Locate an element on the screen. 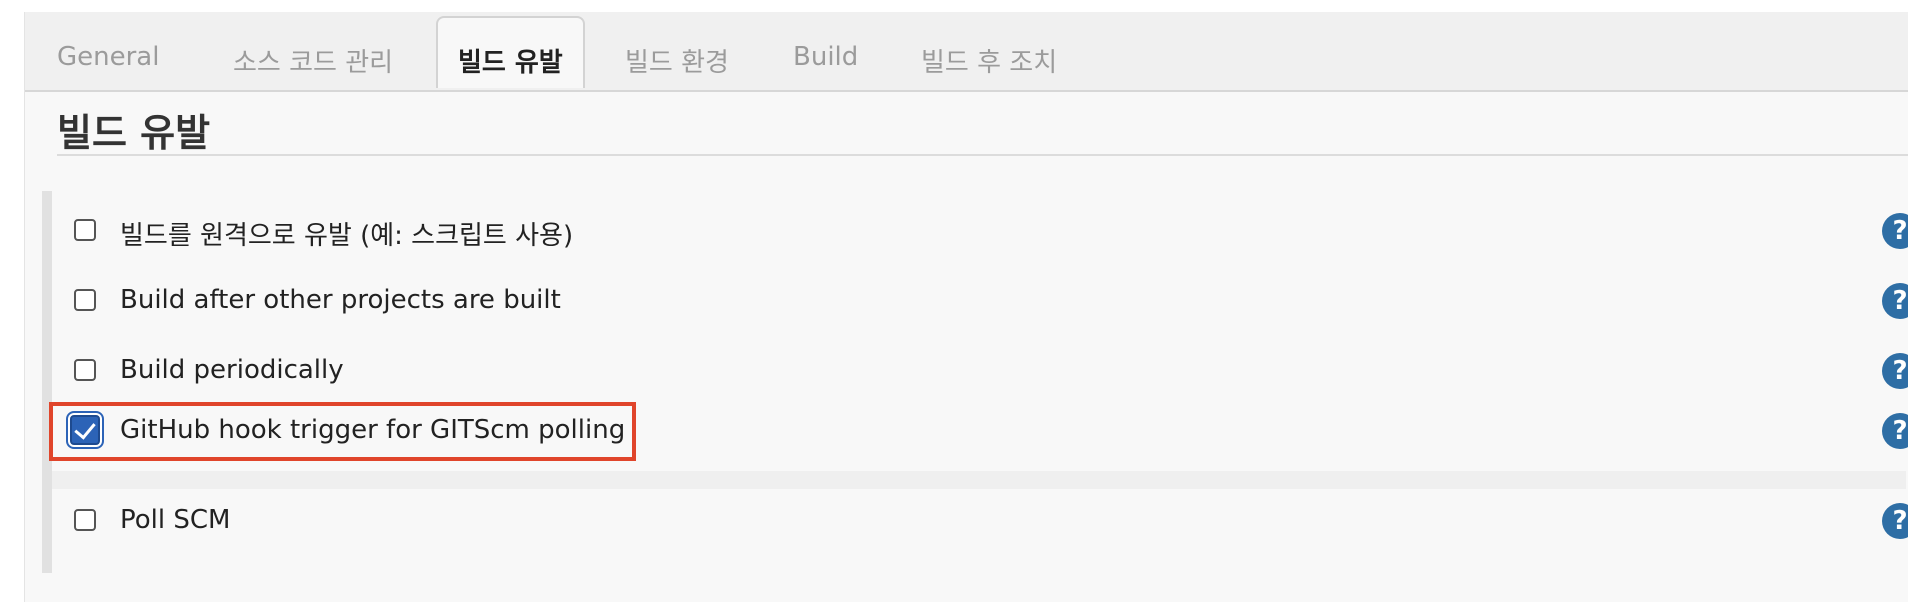  remote-trigger-label: 빌드를 원격으로 유발 (예: 스크립트 사용) is located at coordinates (346, 233).